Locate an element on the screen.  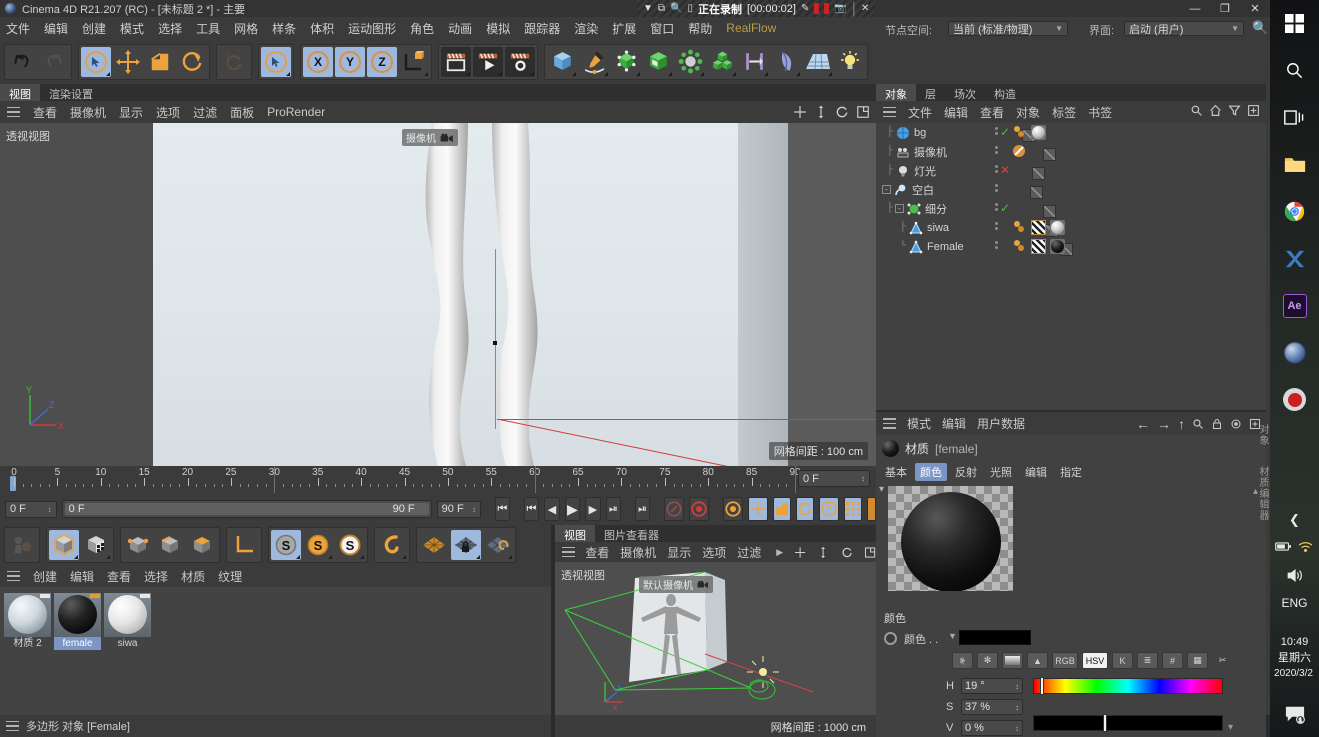
object-manager-menu-icon is located at coordinates (889, 112).